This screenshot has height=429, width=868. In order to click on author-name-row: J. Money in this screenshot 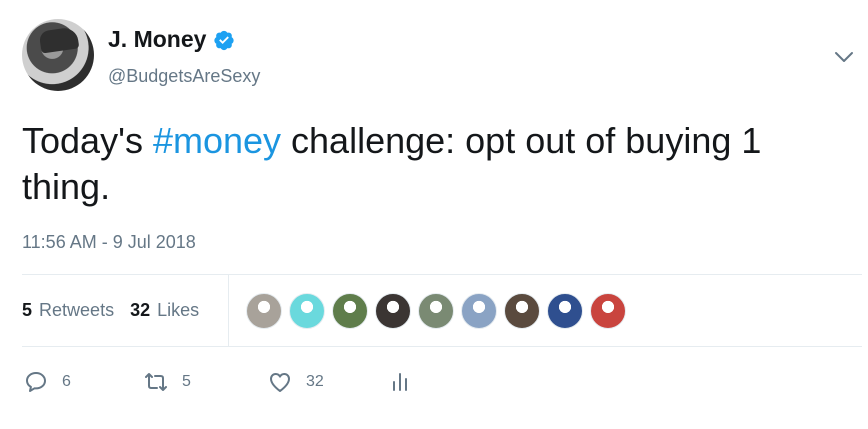, I will do `click(171, 39)`.